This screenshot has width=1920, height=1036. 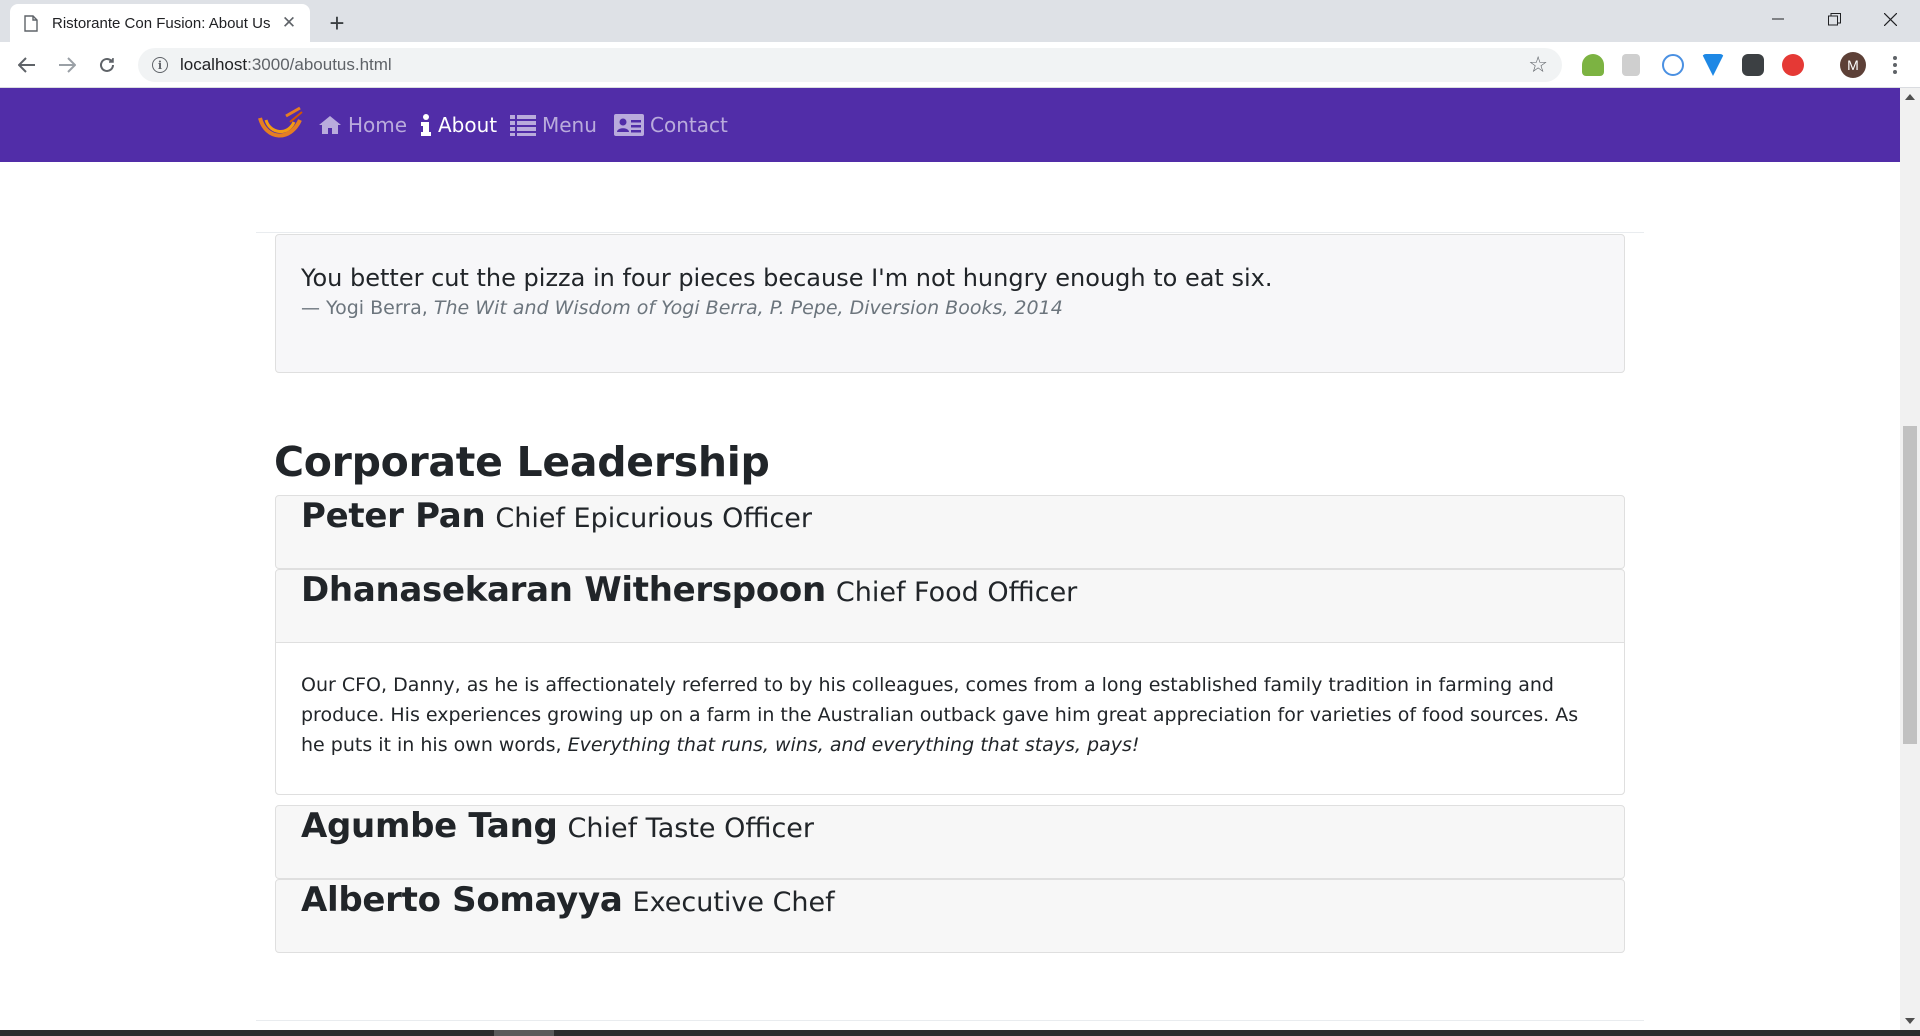 I want to click on tab-strip: Ristorante Con Fusion: About Us ✕ +, so click(x=960, y=21).